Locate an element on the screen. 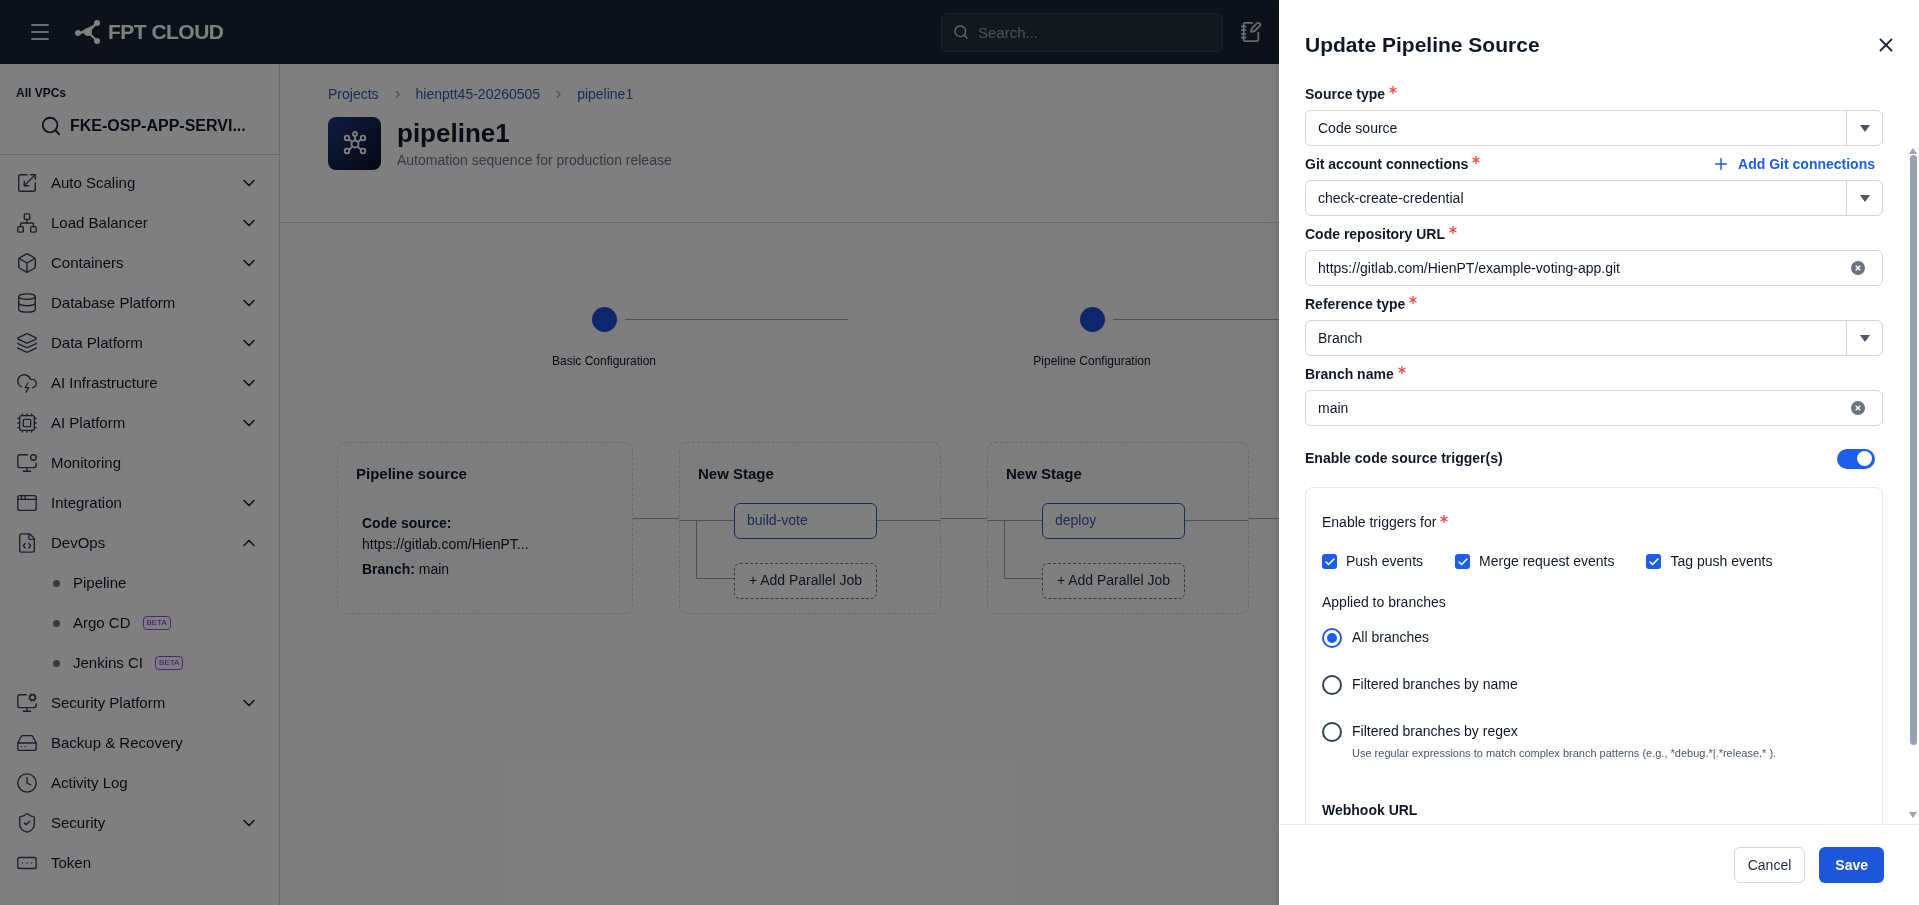 This screenshot has width=1919, height=905. notes-icon is located at coordinates (1251, 32).